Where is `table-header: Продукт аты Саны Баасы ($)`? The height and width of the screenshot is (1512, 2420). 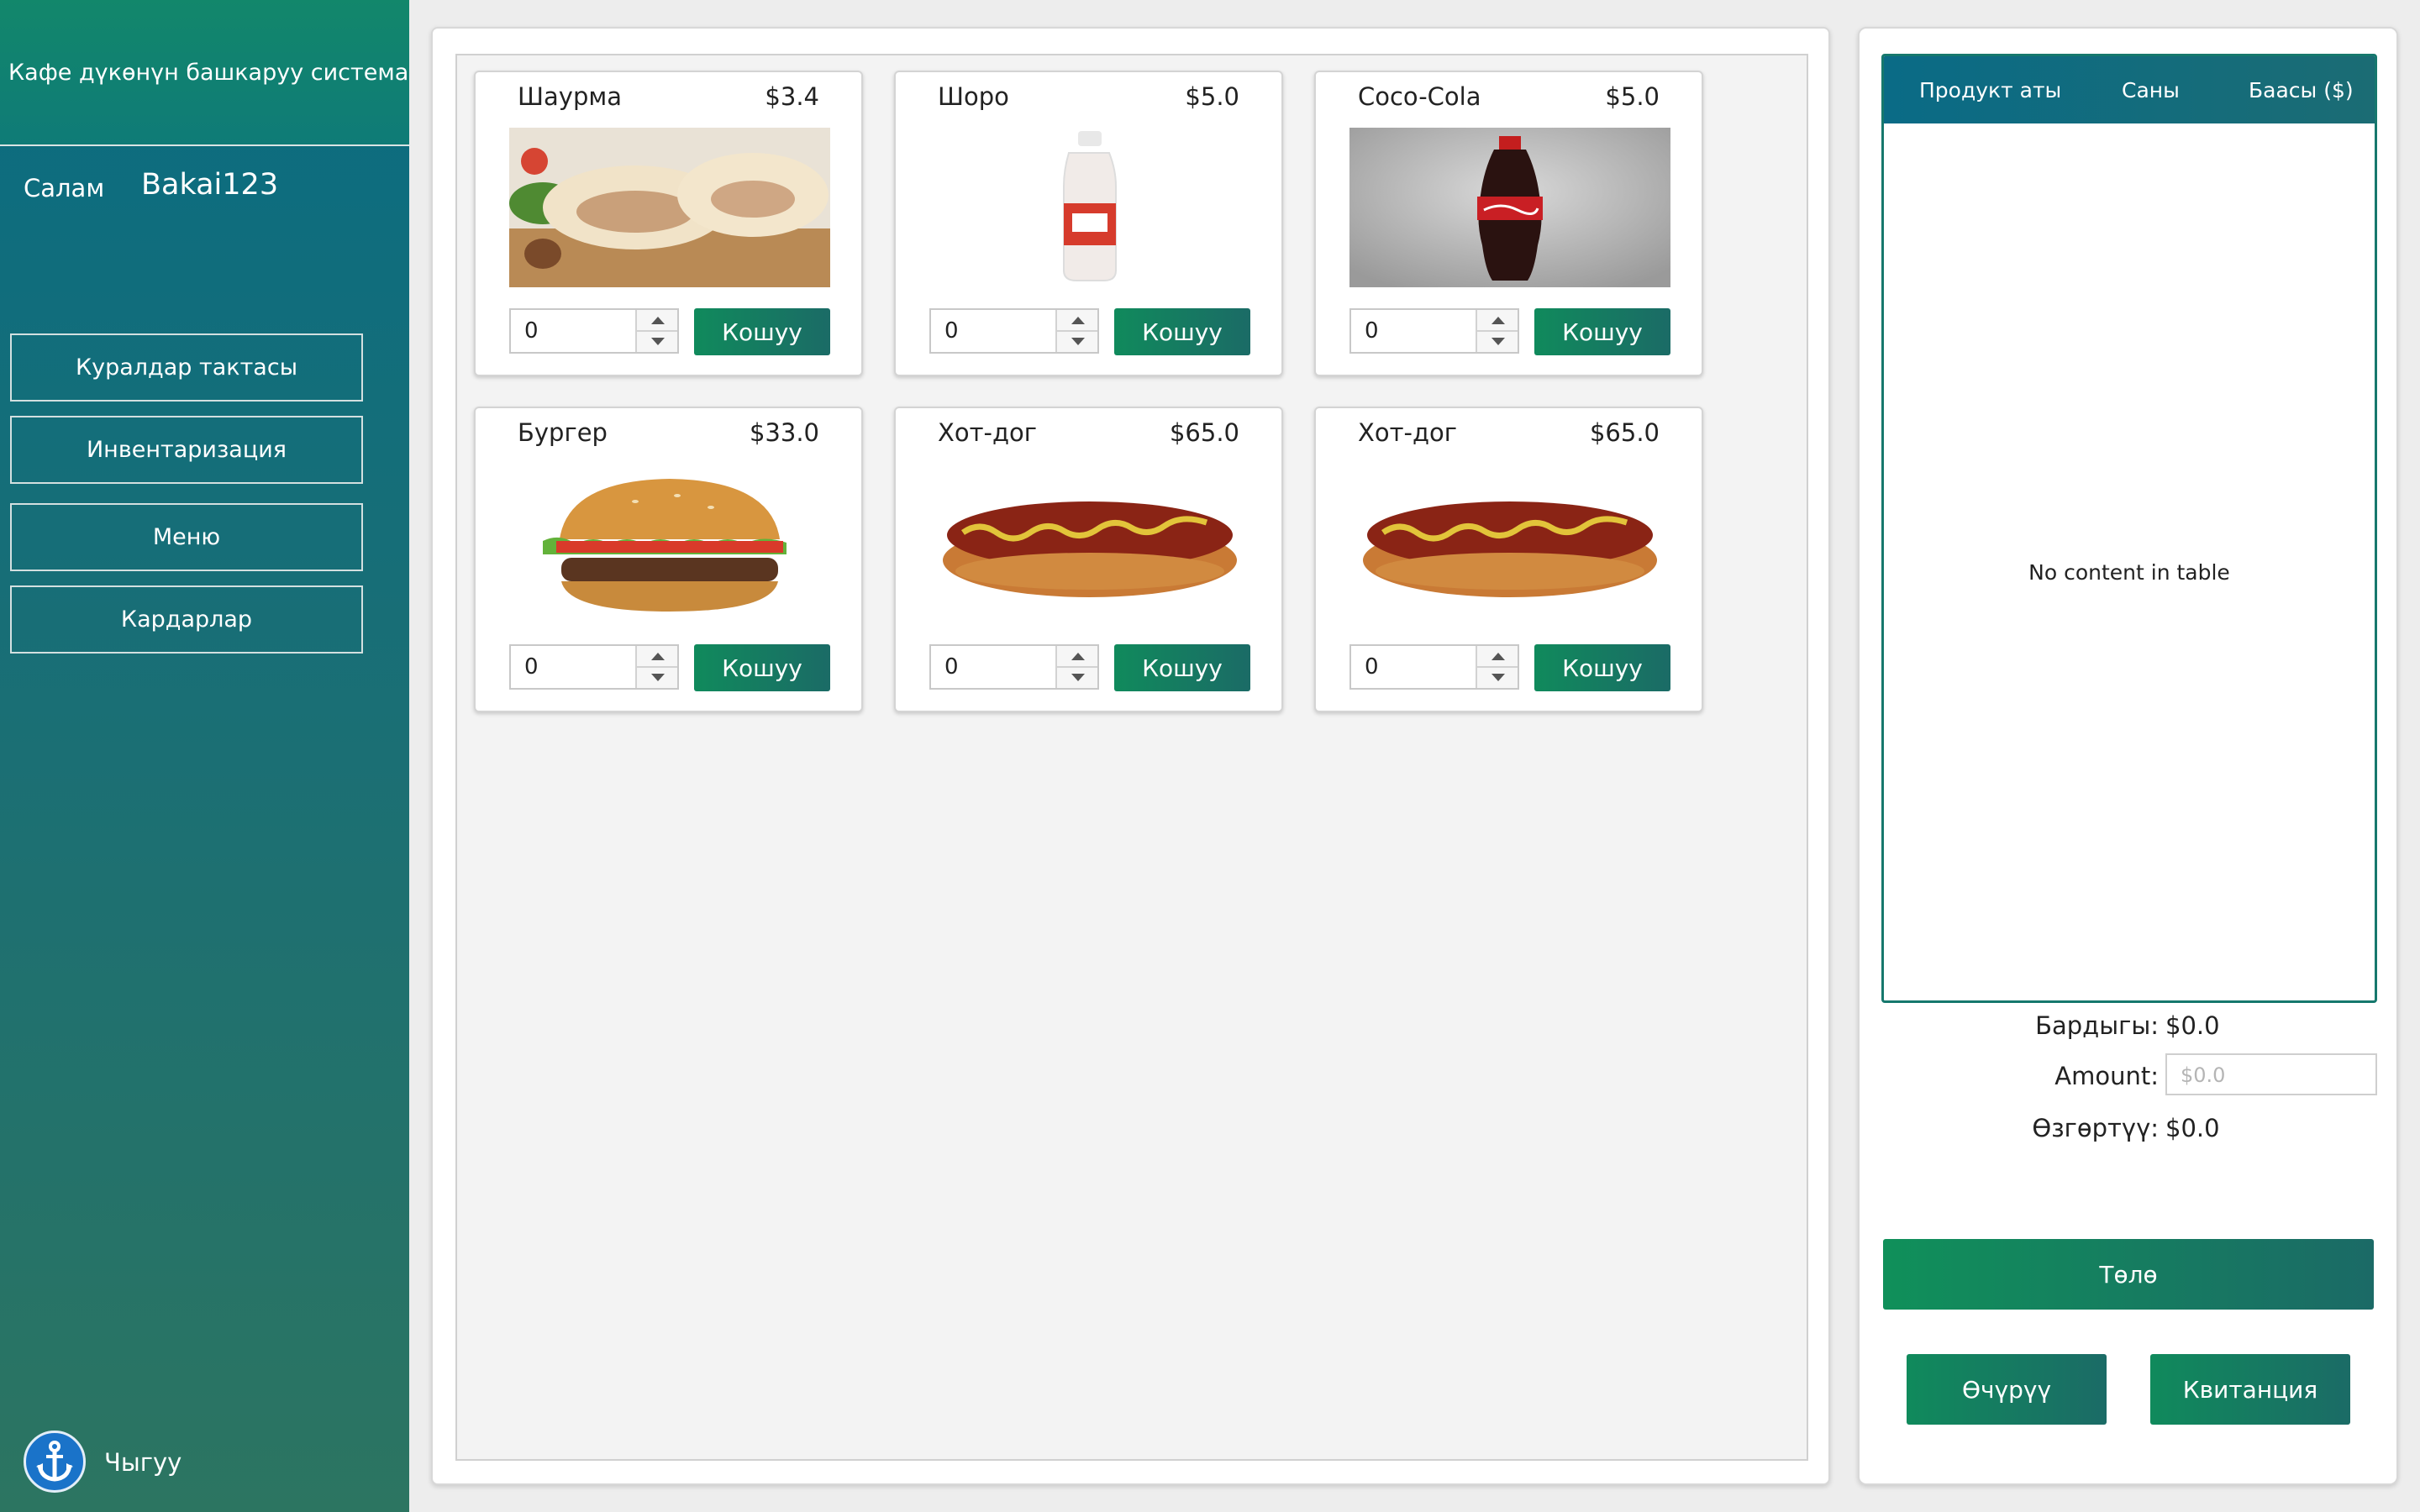
table-header: Продукт аты Саны Баасы ($) is located at coordinates (2129, 89).